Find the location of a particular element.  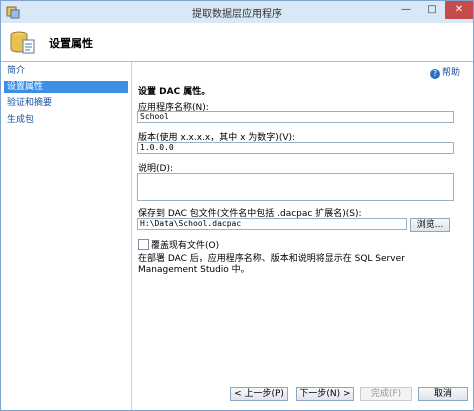

button-bar: < 上一步(P) 下一步(N) > 完成(F) 取消 is located at coordinates (302, 395).